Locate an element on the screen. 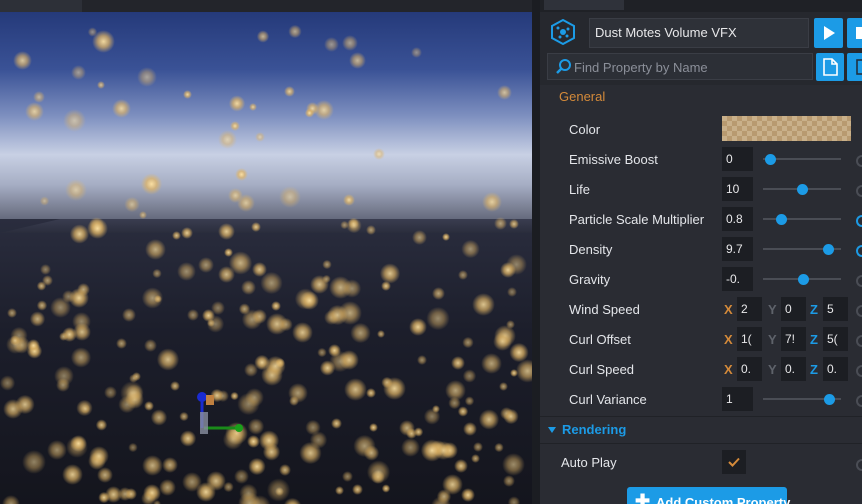  property-row-life: Life 10 is located at coordinates (701, 189).